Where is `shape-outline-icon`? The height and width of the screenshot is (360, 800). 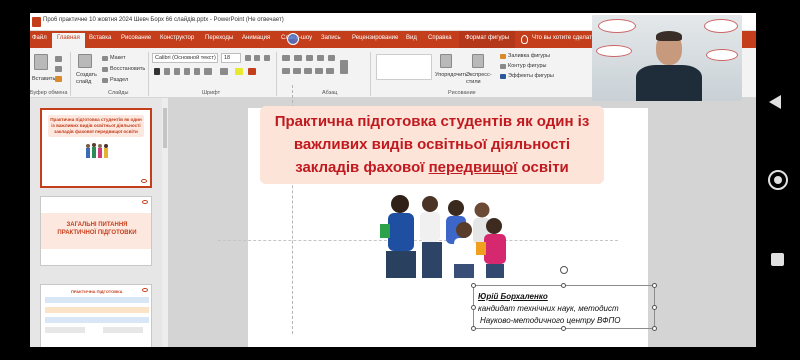
shape-outline-icon is located at coordinates (503, 66).